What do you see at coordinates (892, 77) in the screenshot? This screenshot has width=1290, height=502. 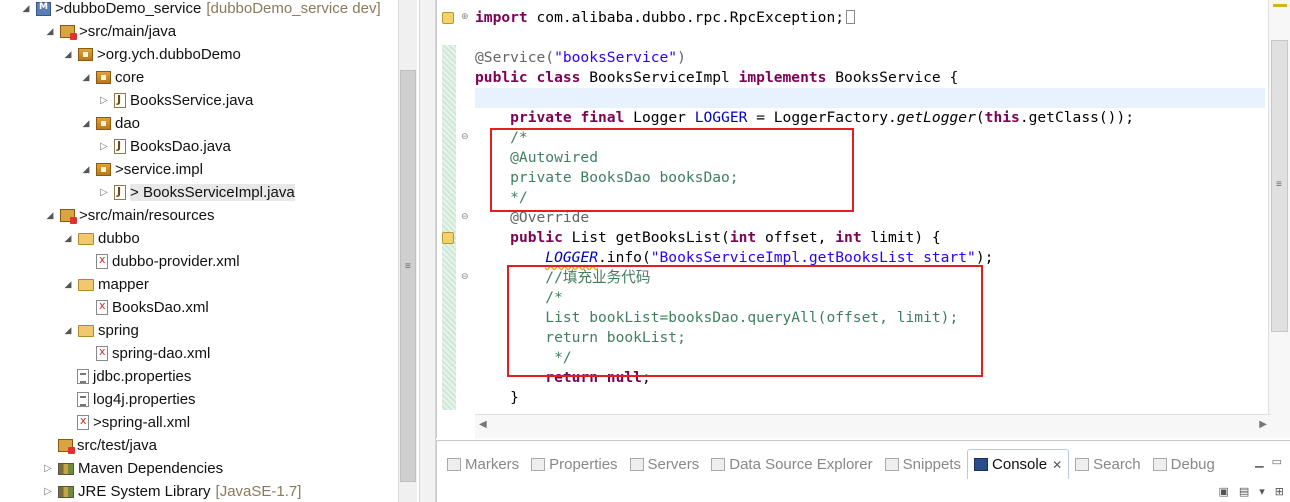 I see `code-text: BooksService {` at bounding box center [892, 77].